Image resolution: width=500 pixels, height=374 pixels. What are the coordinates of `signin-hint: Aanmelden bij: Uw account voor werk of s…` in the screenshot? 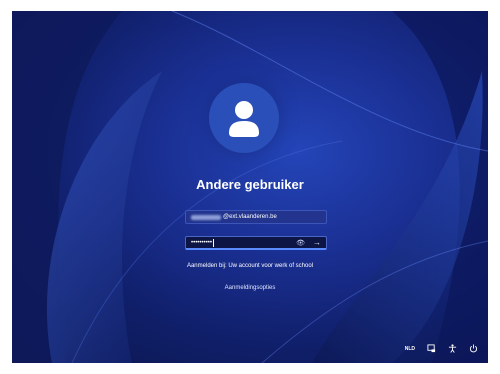 It's located at (250, 266).